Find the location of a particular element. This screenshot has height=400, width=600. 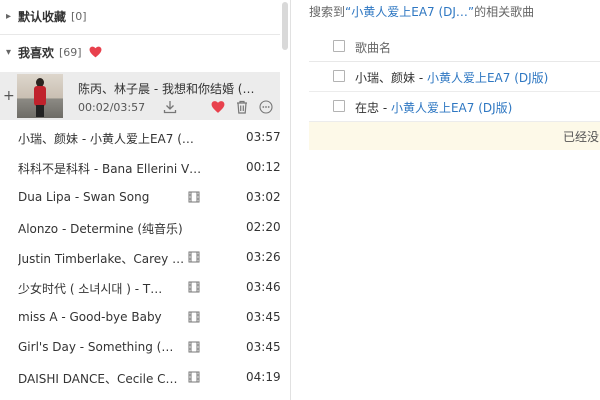

result-row: 小瑞、颜妹 - 小黄人爱上EA7 (DJ版) is located at coordinates (454, 77).